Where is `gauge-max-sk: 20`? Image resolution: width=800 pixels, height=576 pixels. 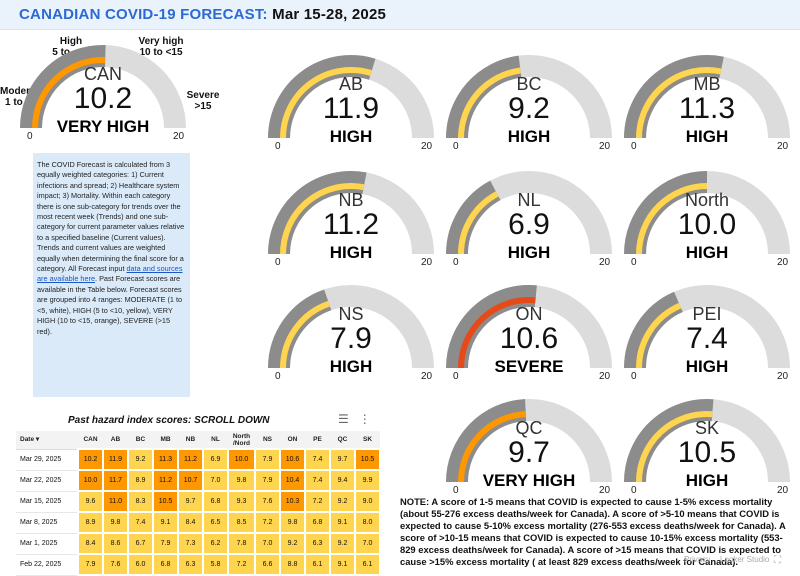 gauge-max-sk: 20 is located at coordinates (783, 490).